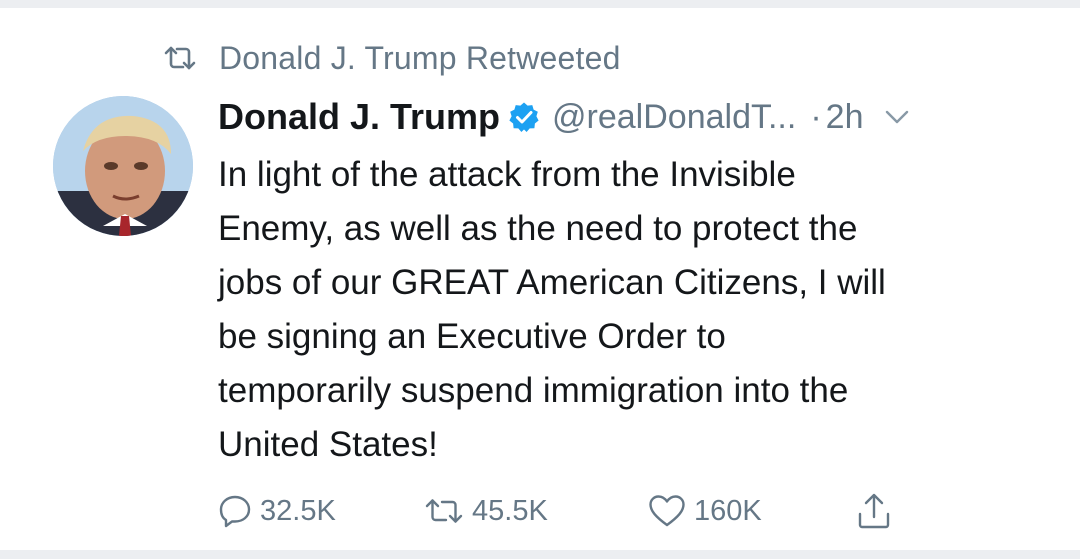 The height and width of the screenshot is (559, 1080). What do you see at coordinates (874, 511) in the screenshot?
I see `share-icon` at bounding box center [874, 511].